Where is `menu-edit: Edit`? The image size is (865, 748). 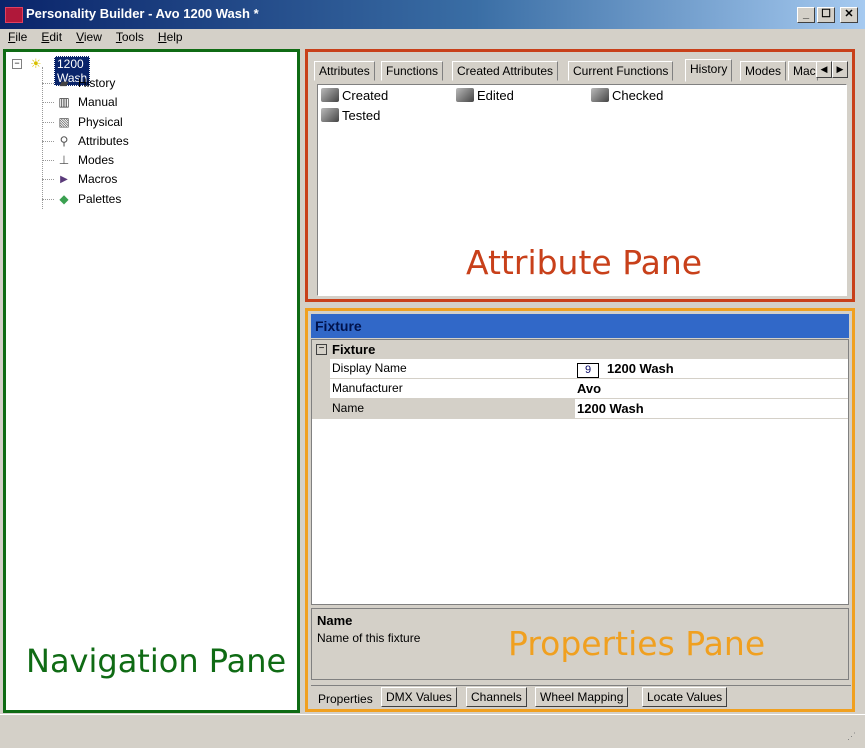
menu-edit: Edit is located at coordinates (50, 36).